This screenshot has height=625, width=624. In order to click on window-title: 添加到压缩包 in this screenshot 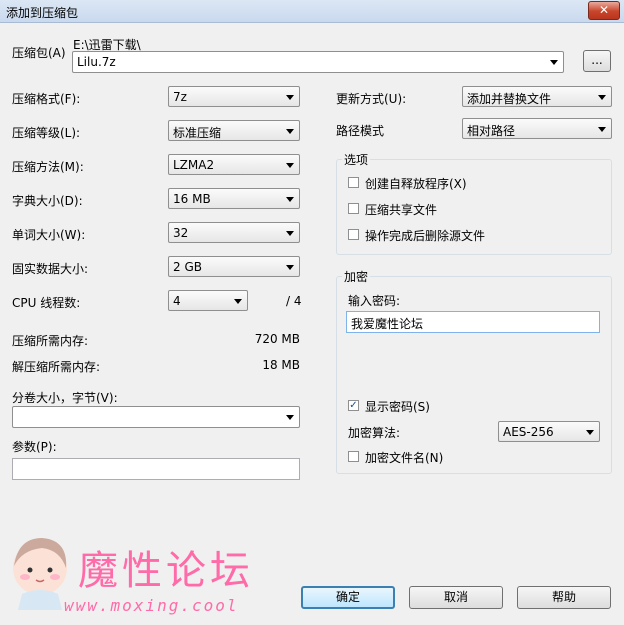, I will do `click(42, 13)`.